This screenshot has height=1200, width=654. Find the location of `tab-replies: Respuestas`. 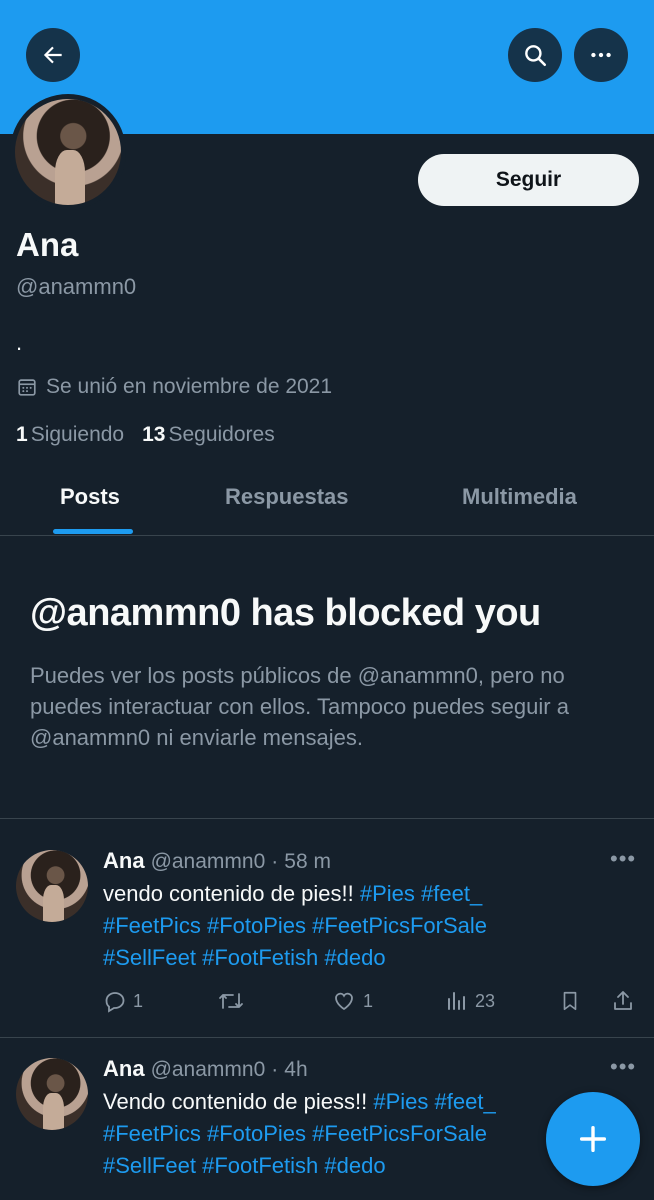

tab-replies: Respuestas is located at coordinates (287, 497).